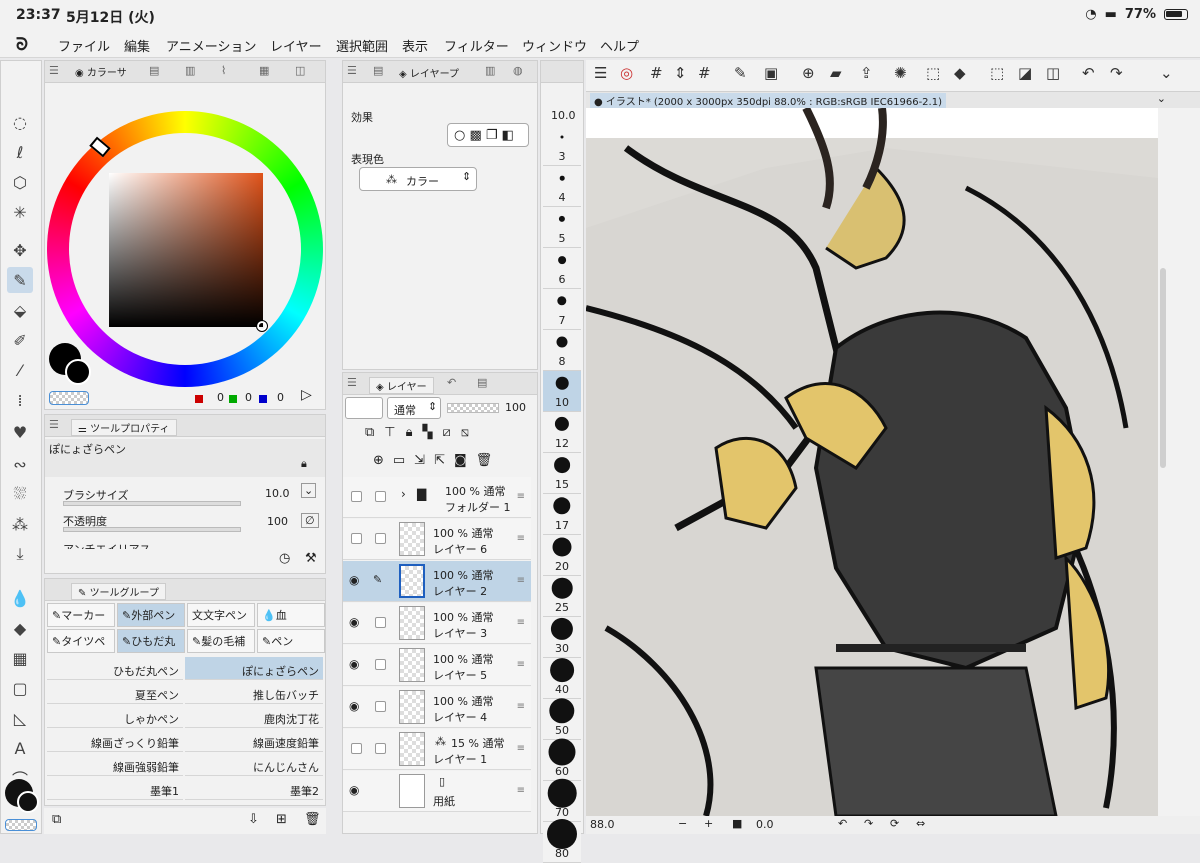  I want to click on redo-icon: ↷, so click(1116, 73).